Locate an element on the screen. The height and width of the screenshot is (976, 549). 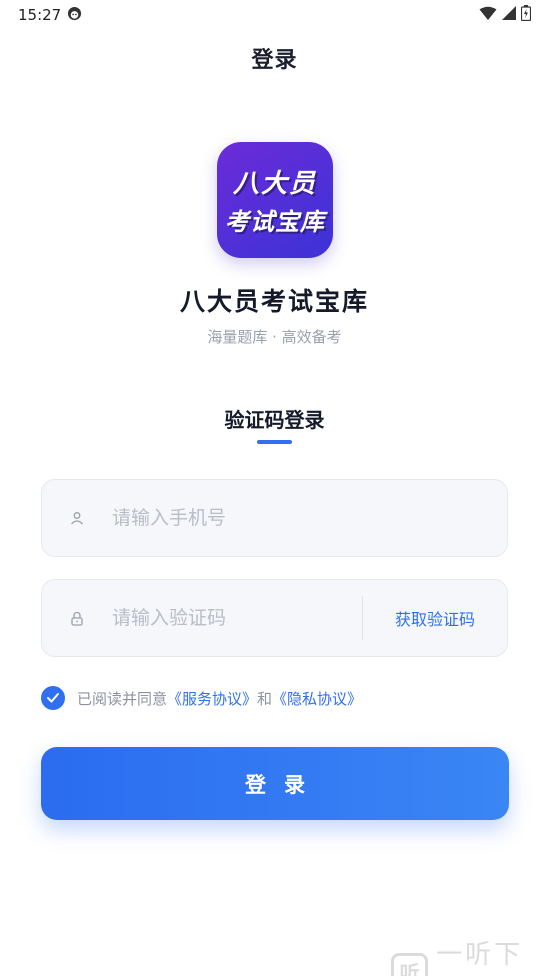
app-logo: 八大员 考试宝库 is located at coordinates (275, 200).